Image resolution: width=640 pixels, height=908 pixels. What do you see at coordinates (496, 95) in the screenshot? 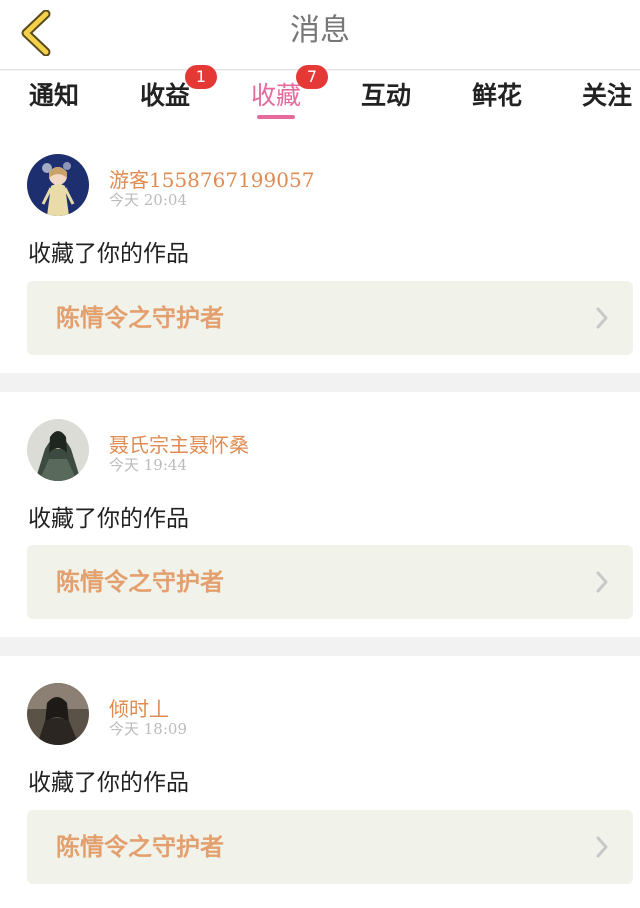
I see `tab-label: 鲜花` at bounding box center [496, 95].